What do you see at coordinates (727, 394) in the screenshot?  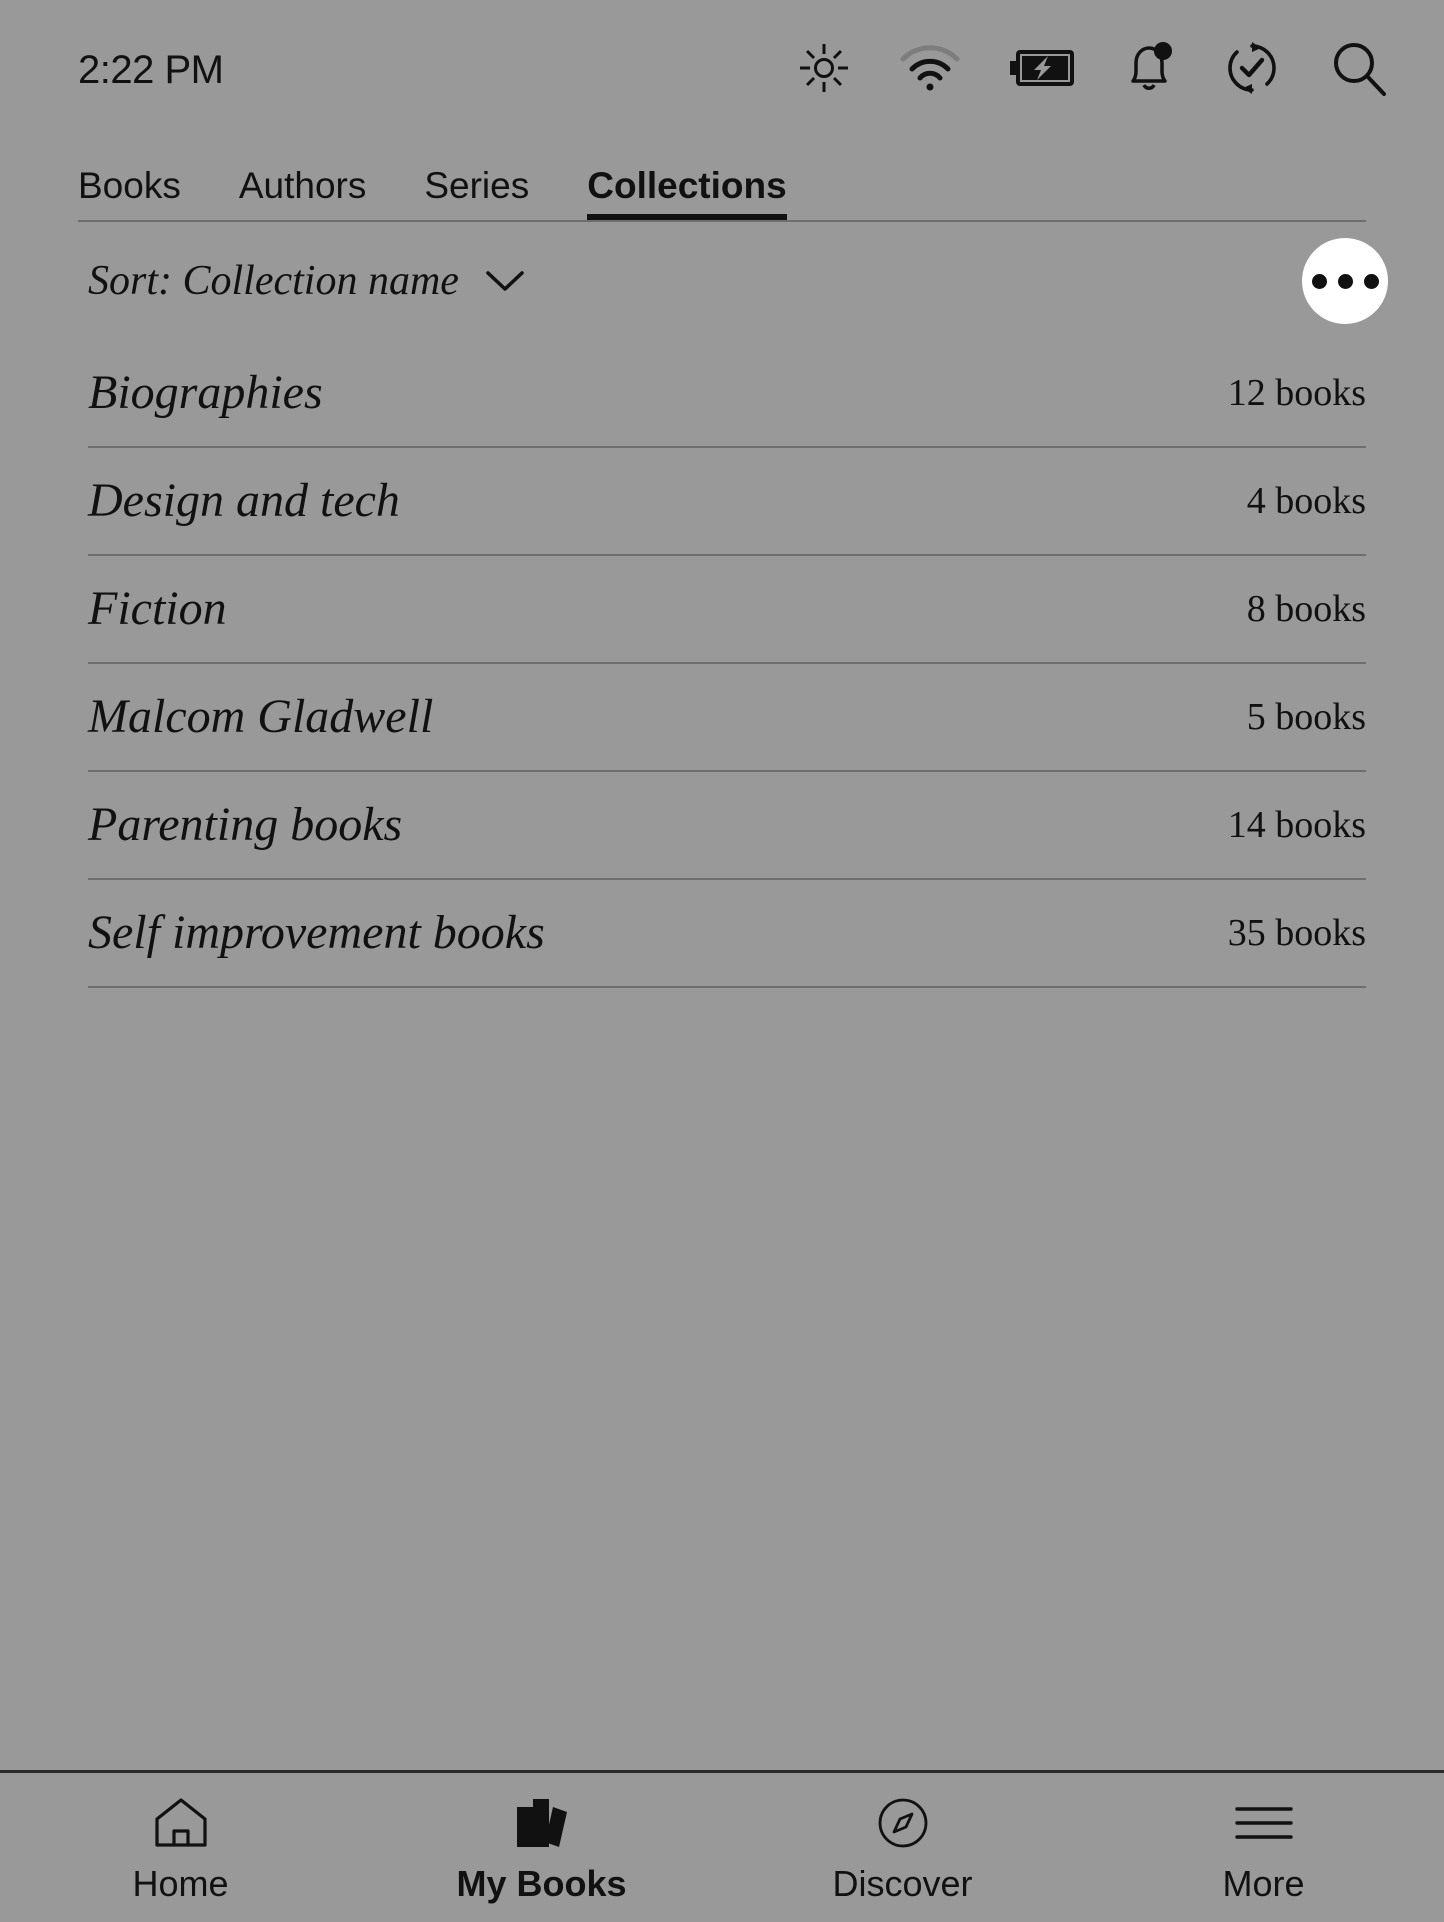 I see `collection-row: Biographies 12 books` at bounding box center [727, 394].